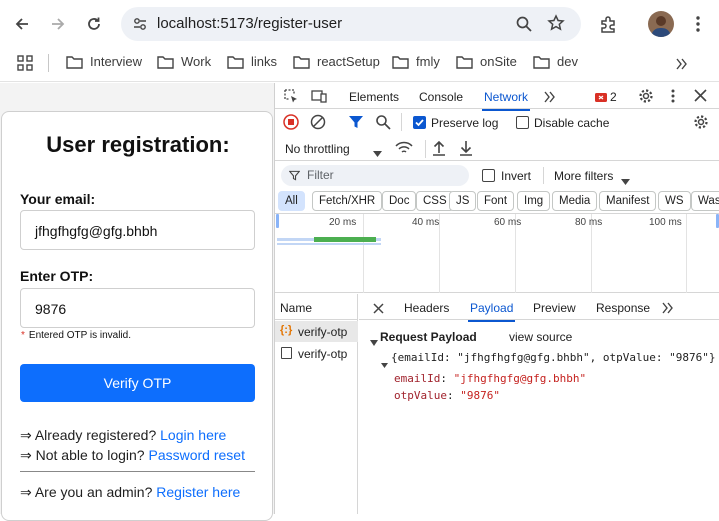 The width and height of the screenshot is (719, 521). I want to click on bookmark-star-icon, so click(556, 25).